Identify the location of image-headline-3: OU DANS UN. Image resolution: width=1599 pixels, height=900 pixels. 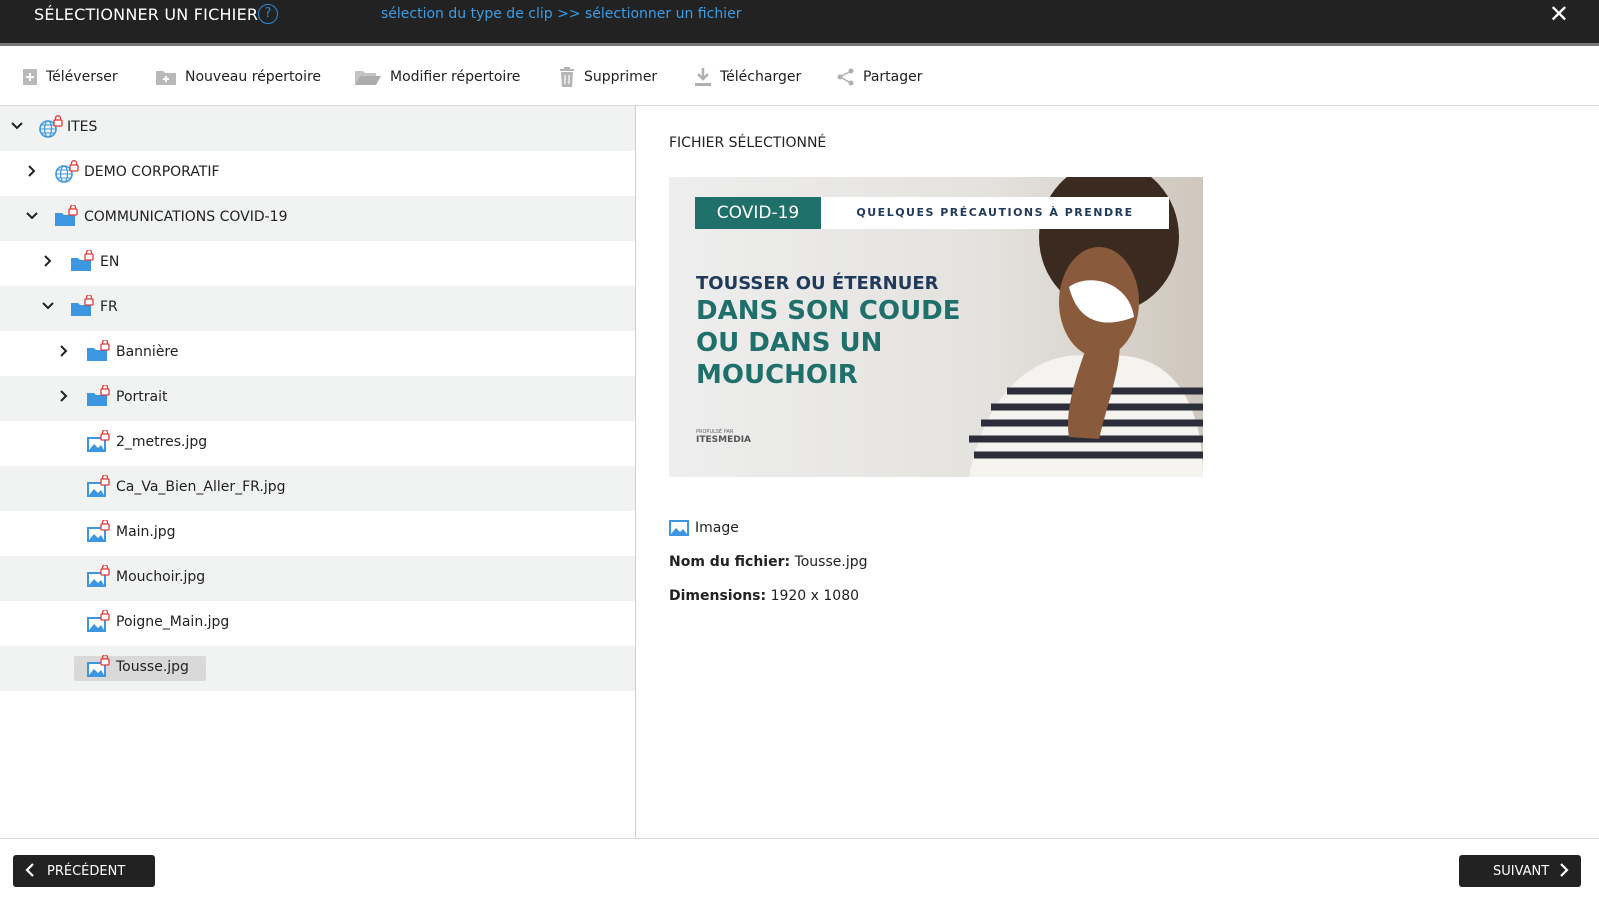
(789, 343).